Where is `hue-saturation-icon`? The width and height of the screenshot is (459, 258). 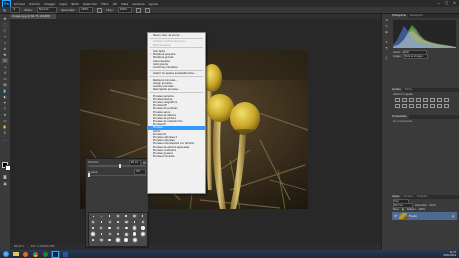
hue-saturation-icon is located at coordinates (432, 100).